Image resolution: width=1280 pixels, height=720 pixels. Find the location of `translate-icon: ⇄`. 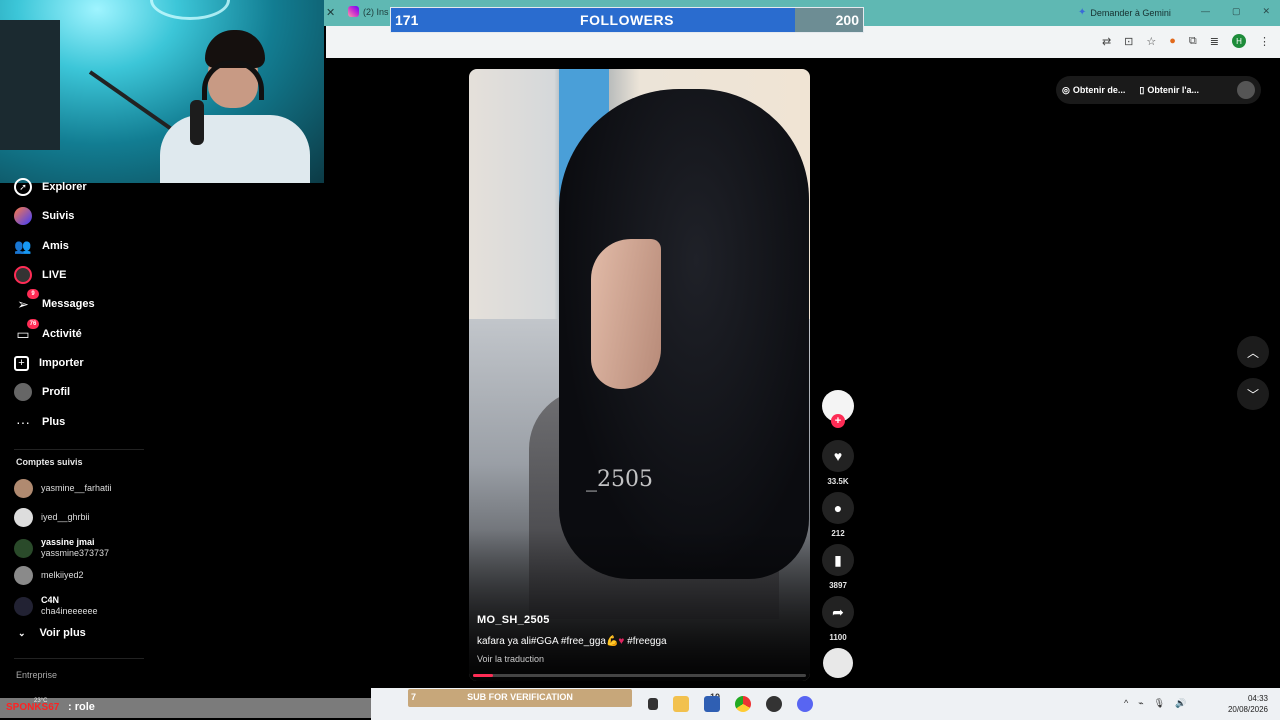

translate-icon: ⇄ is located at coordinates (1106, 41).